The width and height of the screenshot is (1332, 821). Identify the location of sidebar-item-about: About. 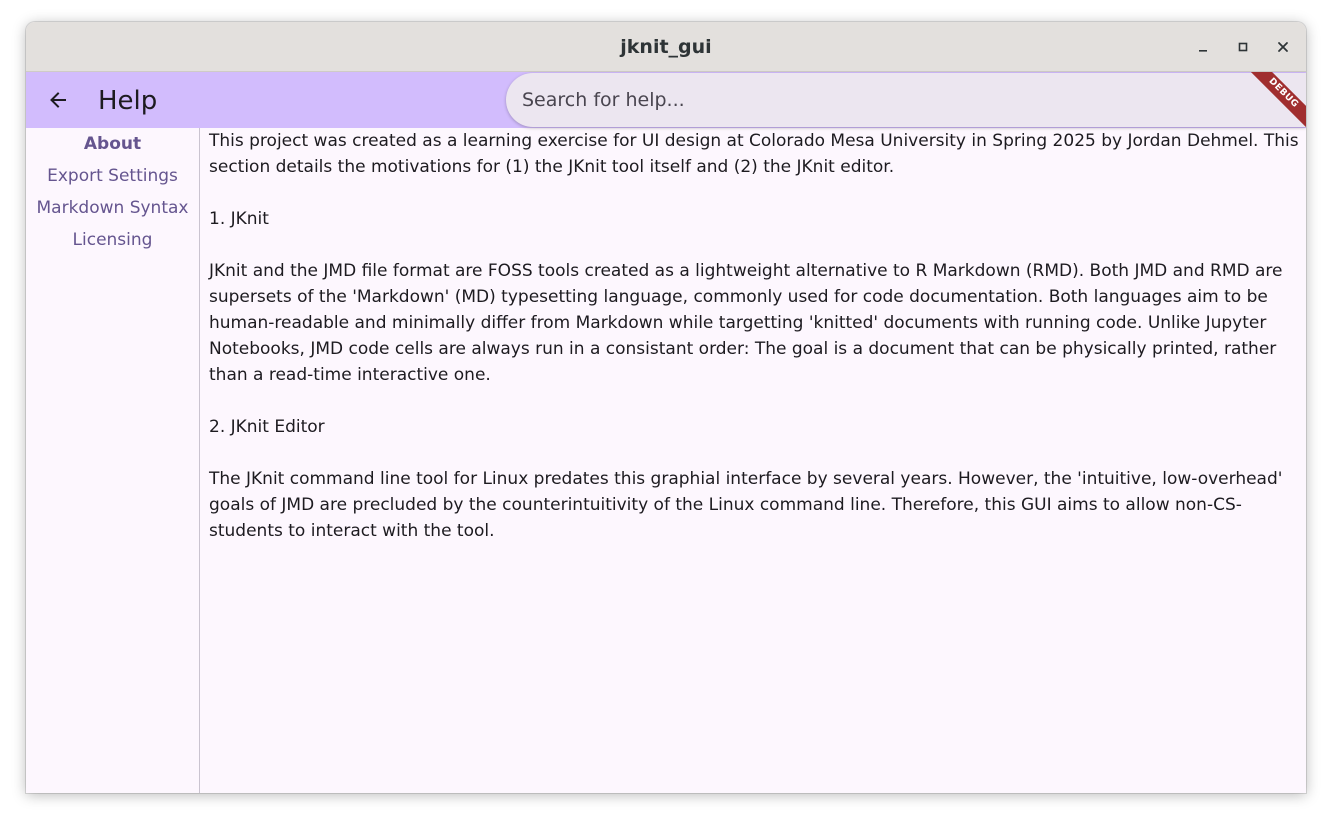
(113, 144).